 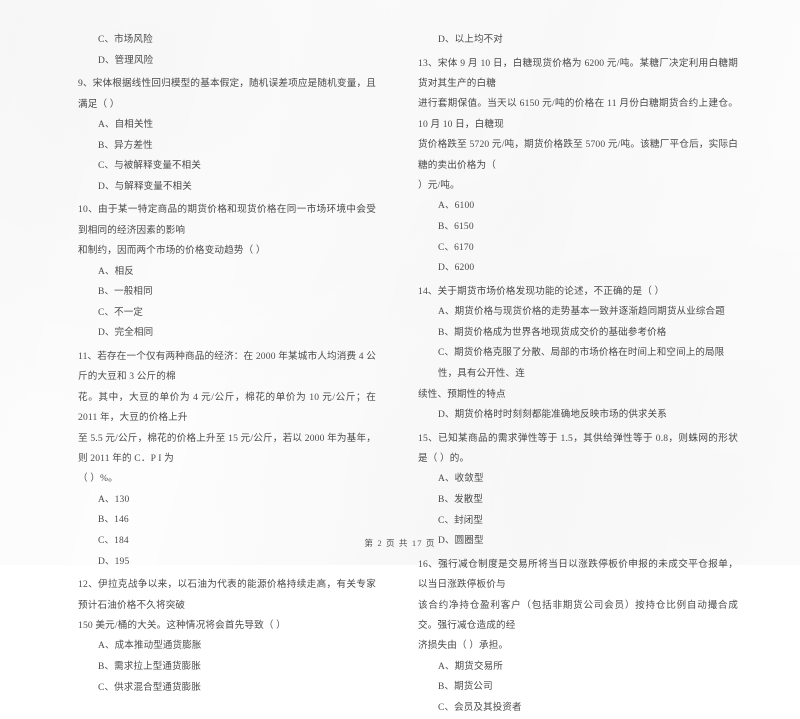 I want to click on page-footer: 第 2 页 共 17 页, so click(x=400, y=543).